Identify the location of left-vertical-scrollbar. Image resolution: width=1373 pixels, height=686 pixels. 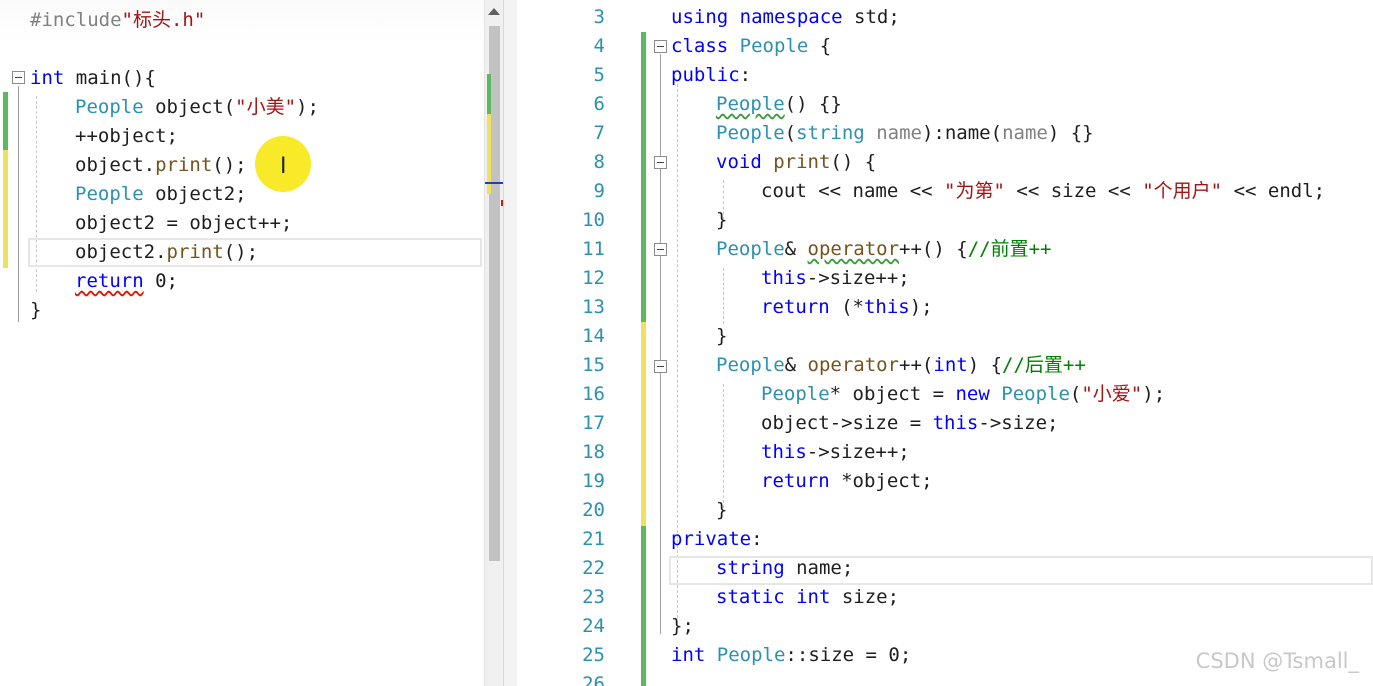
(496, 343).